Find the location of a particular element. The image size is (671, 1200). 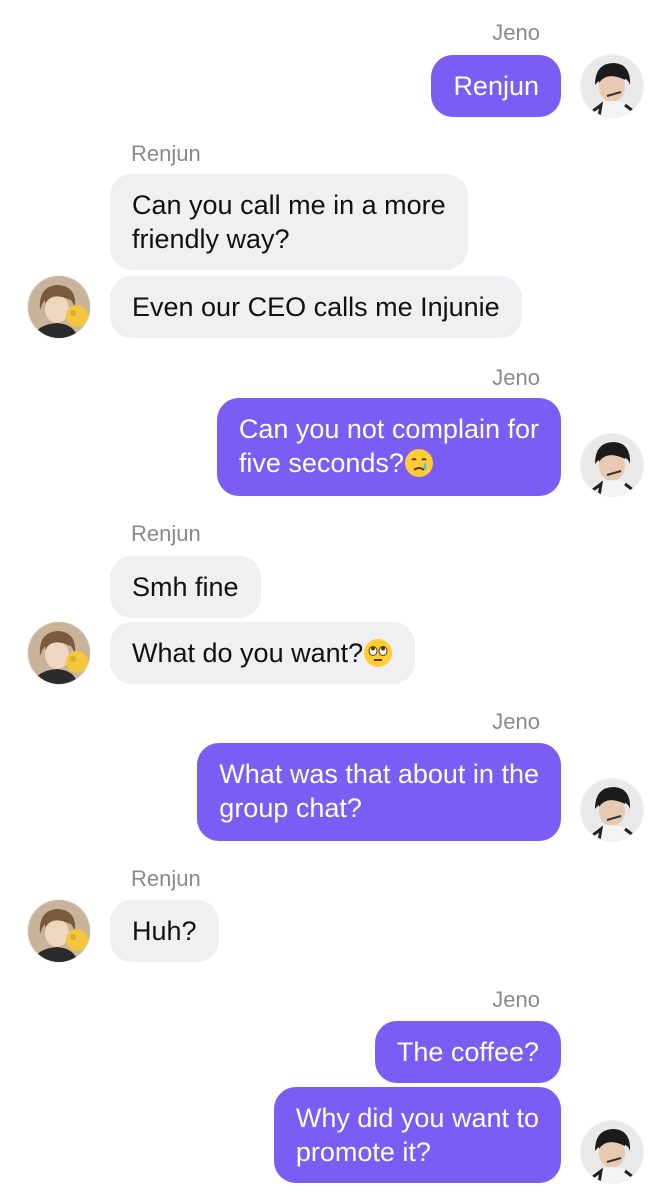

message-text: Even our CEO calls me Injunie is located at coordinates (316, 307).